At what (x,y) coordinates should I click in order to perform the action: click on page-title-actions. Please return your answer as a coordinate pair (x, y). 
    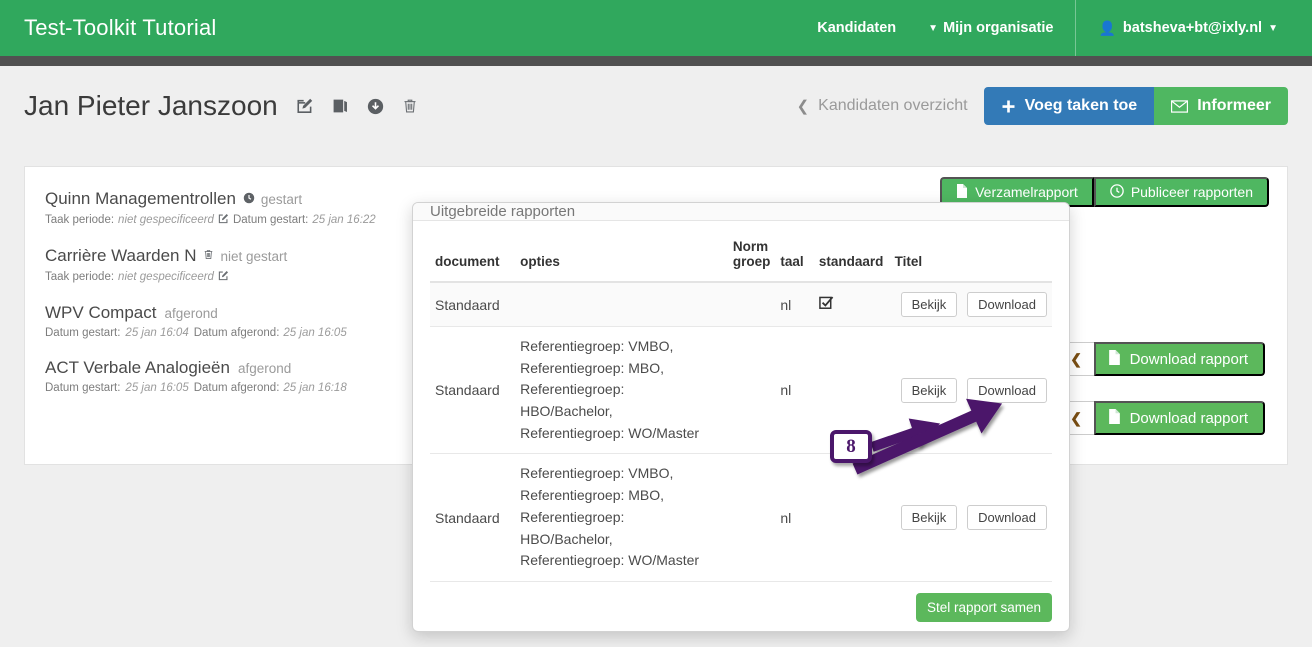
    Looking at the image, I should click on (357, 106).